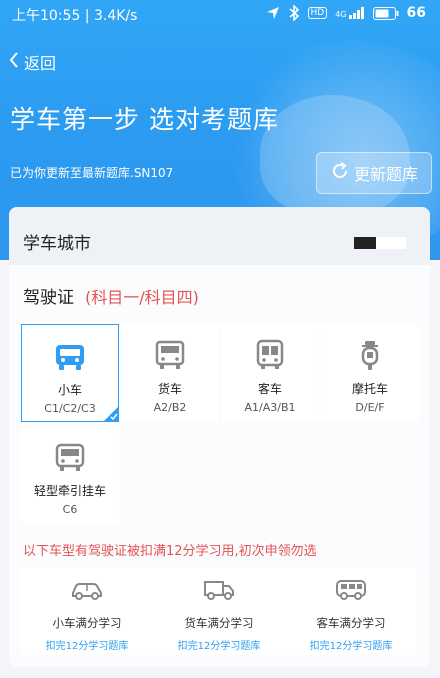 The image size is (440, 678). What do you see at coordinates (219, 236) in the screenshot?
I see `city-row: 学车城市` at bounding box center [219, 236].